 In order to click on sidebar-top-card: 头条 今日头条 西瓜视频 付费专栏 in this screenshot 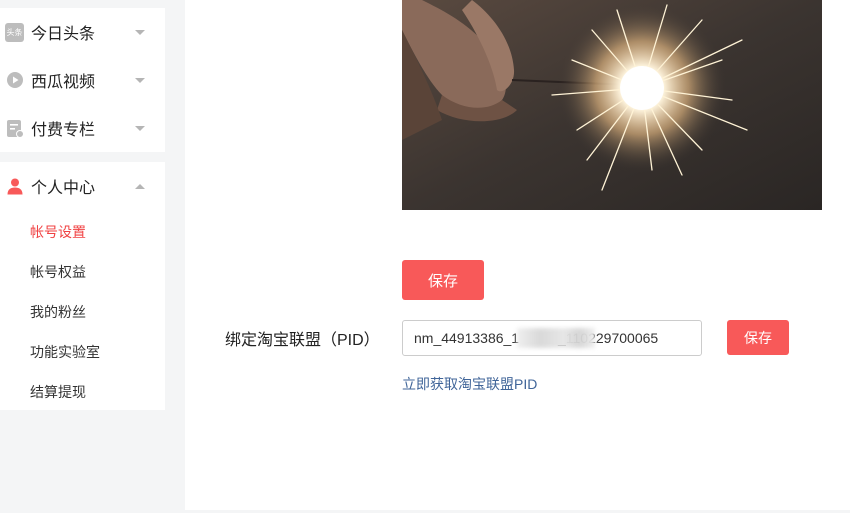, I will do `click(82, 80)`.